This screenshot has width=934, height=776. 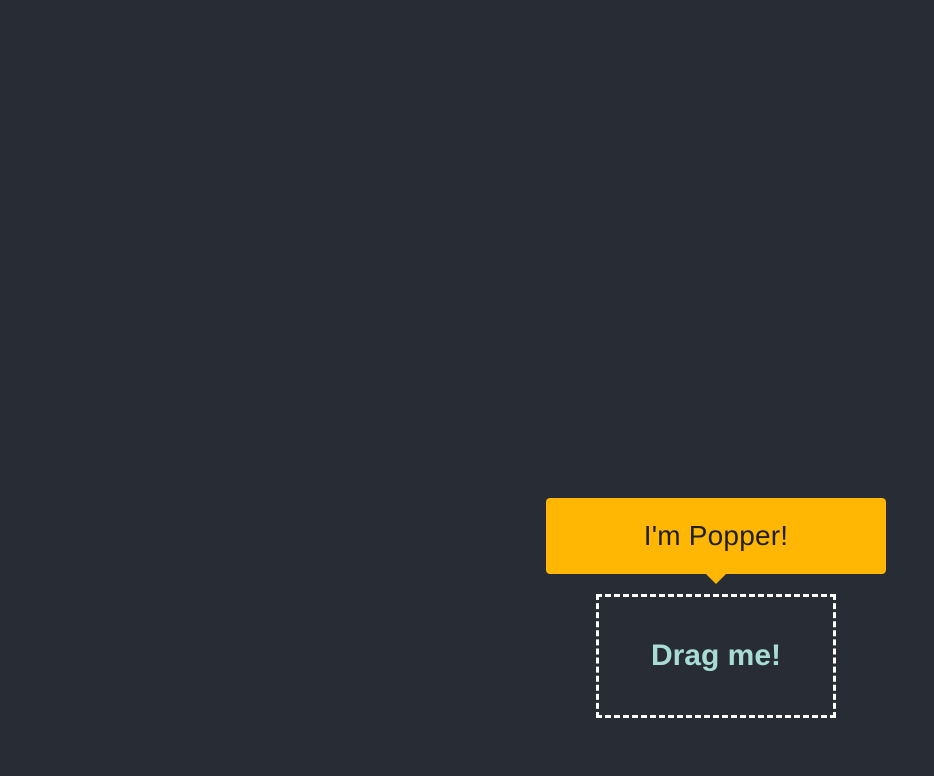 I want to click on draggable-reference-box: Drag me!, so click(x=716, y=656).